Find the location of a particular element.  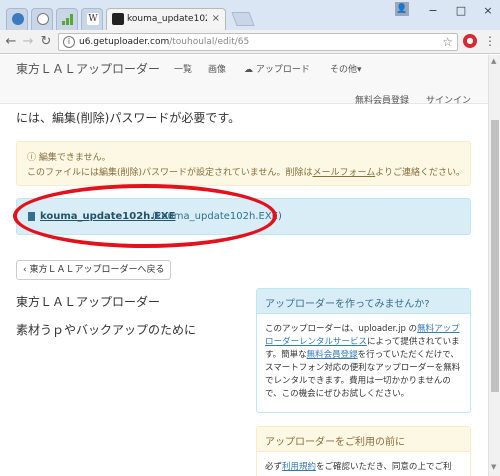

before-use-body: 必ず利用規約をご確認いただき、同意の上でご利 is located at coordinates (363, 464).